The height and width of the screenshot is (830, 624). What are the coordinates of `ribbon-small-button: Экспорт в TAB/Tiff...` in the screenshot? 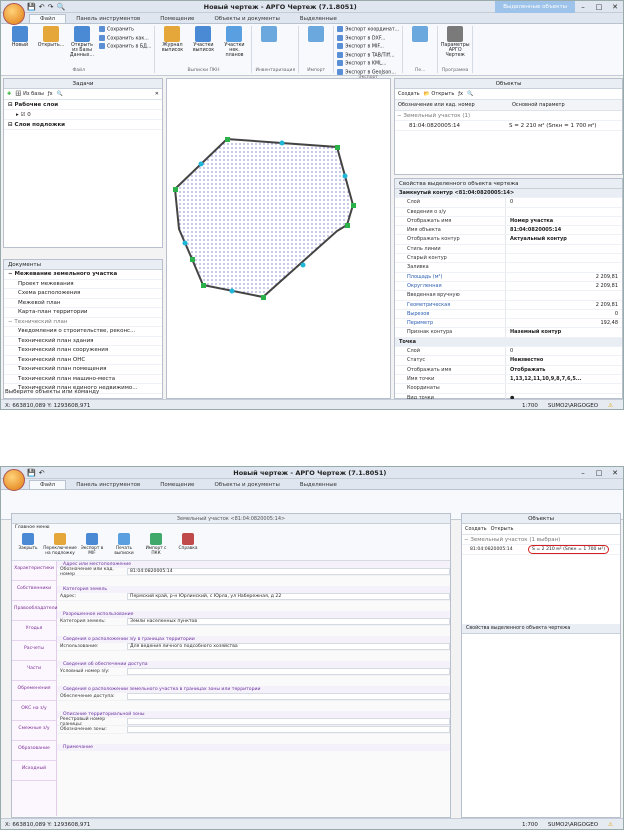 It's located at (368, 55).